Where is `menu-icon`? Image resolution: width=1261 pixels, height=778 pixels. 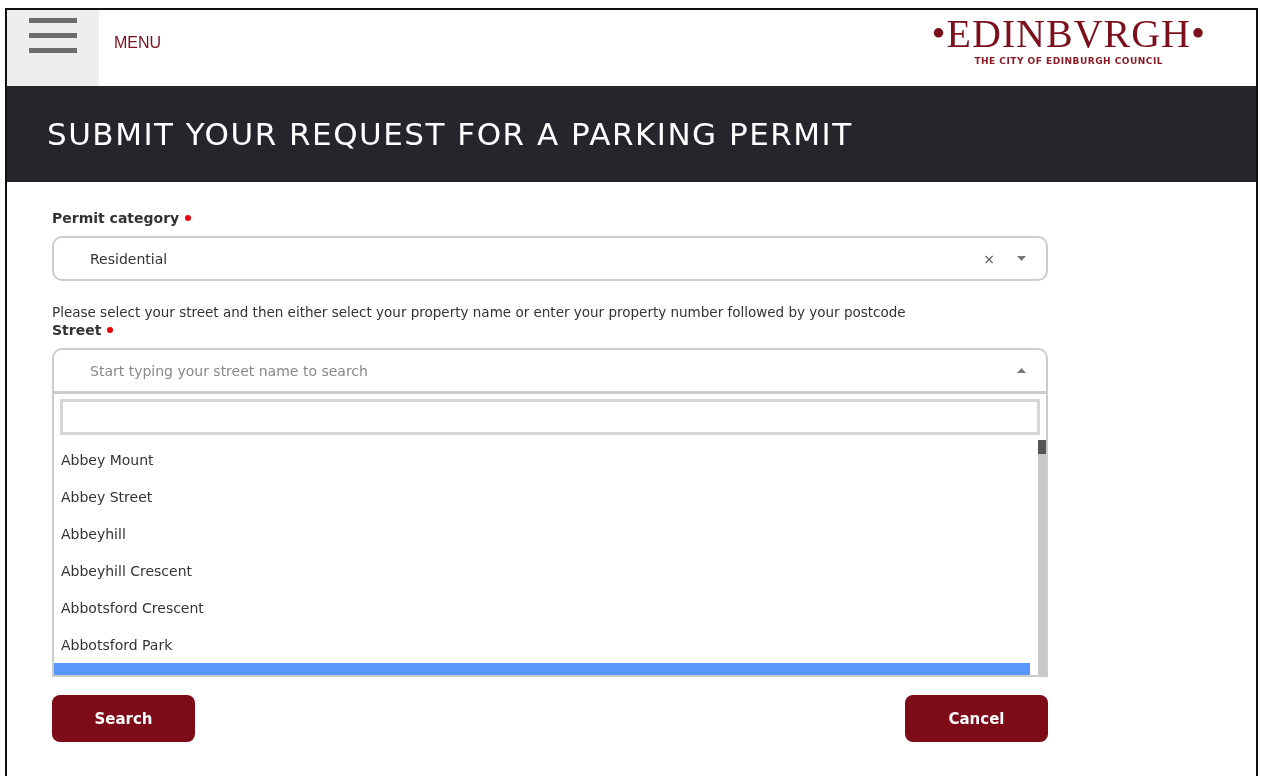
menu-icon is located at coordinates (53, 36).